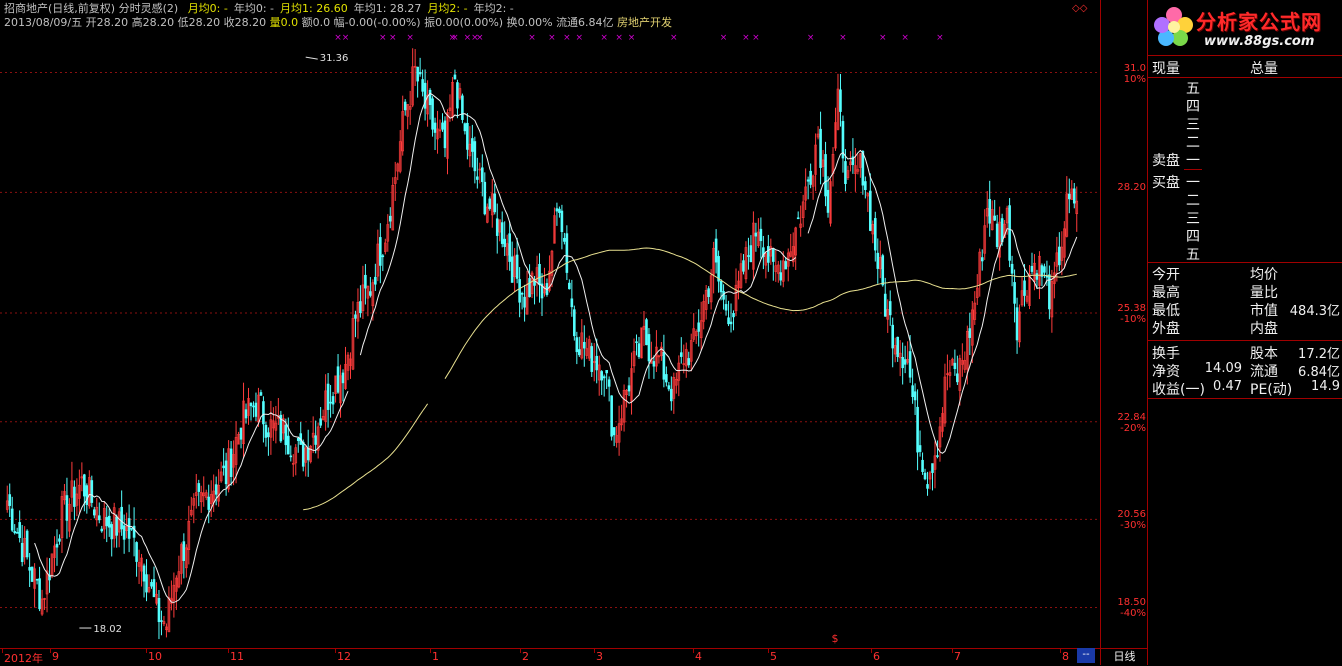  What do you see at coordinates (1319, 354) in the screenshot?
I see `stat-value: 17.2亿` at bounding box center [1319, 354].